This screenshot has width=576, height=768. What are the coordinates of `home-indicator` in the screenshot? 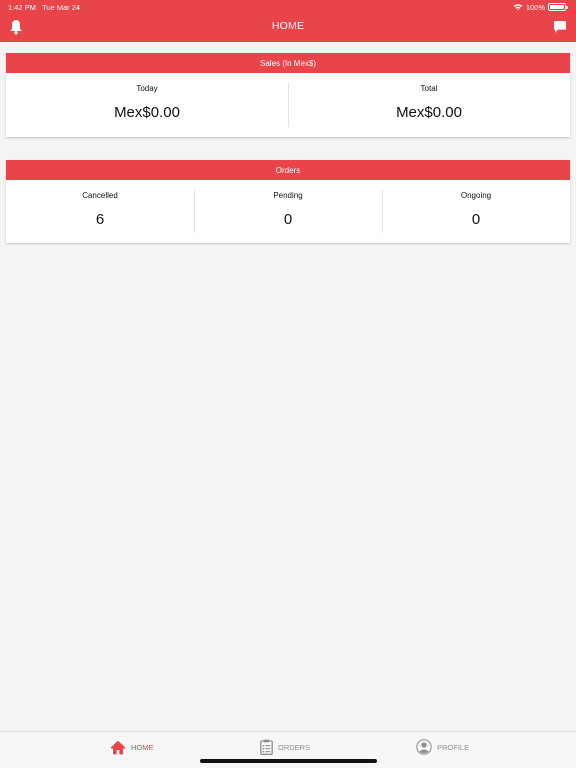 It's located at (288, 761).